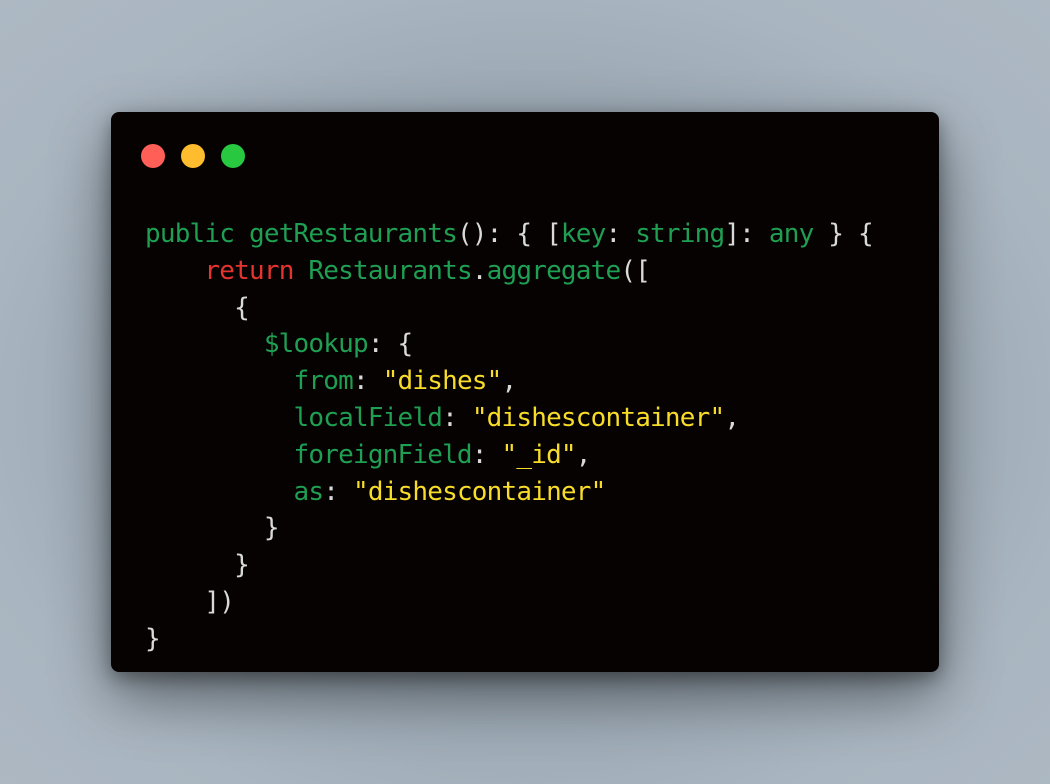  I want to click on code-token: foreignField, so click(383, 454).